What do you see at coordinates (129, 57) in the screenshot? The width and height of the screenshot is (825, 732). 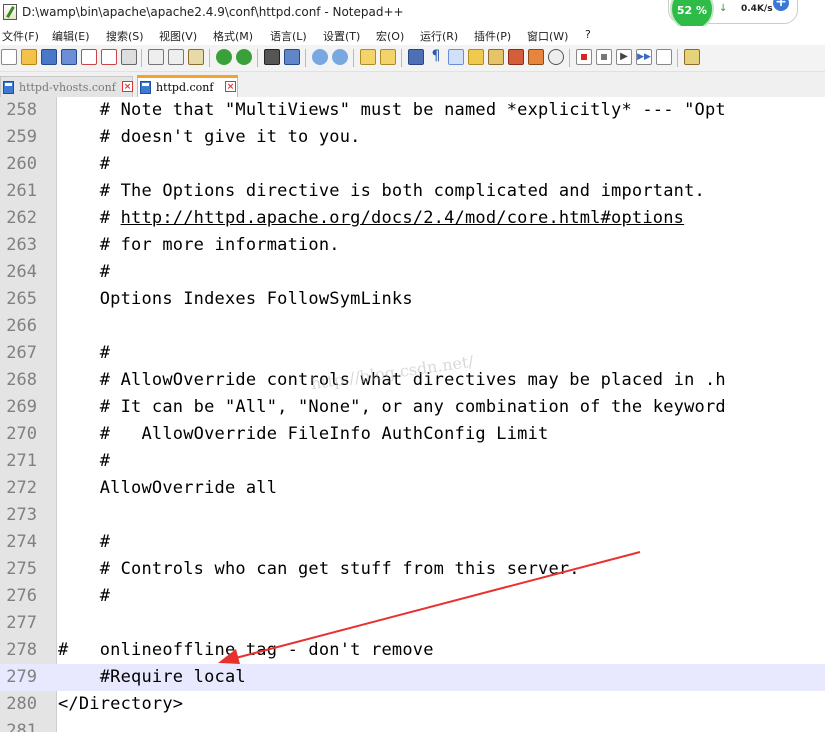 I see `print-icon` at bounding box center [129, 57].